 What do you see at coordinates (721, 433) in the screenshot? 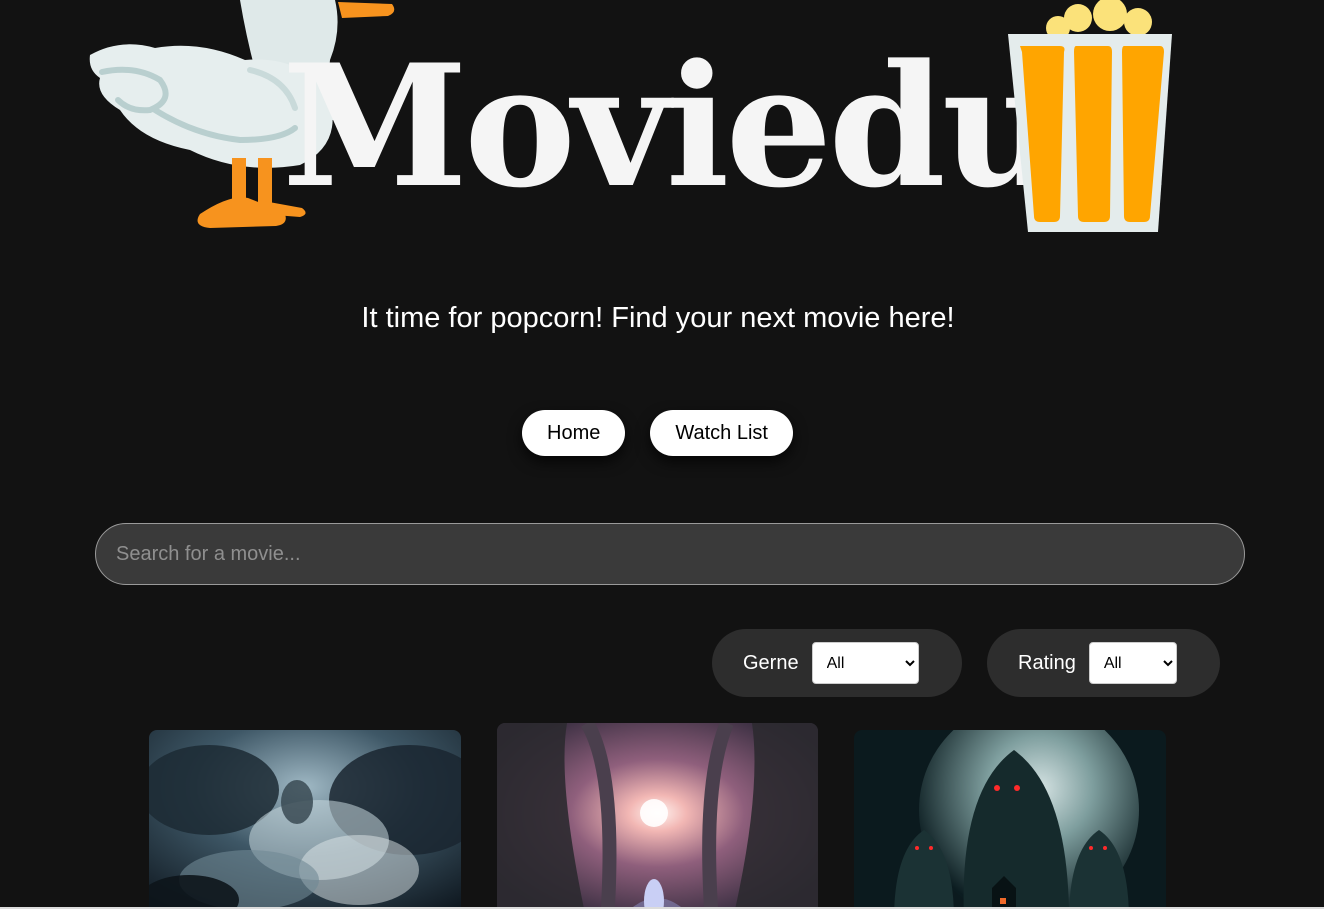
I see `watch-list-button: Watch List` at bounding box center [721, 433].